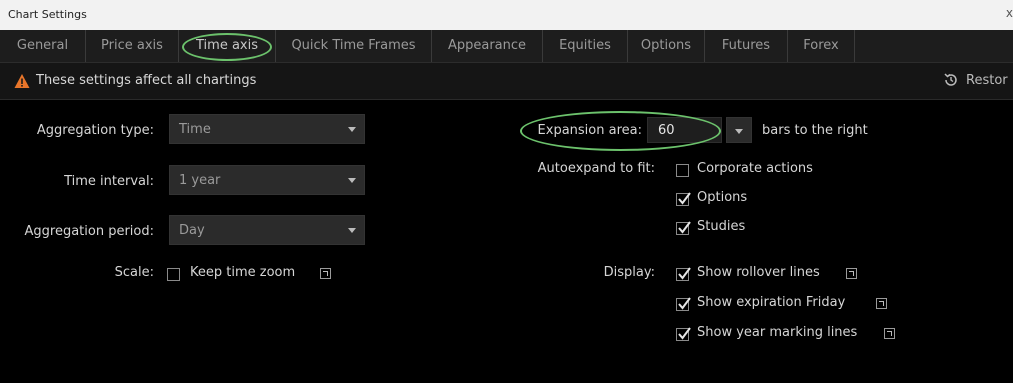 The height and width of the screenshot is (383, 1013). What do you see at coordinates (146, 80) in the screenshot?
I see `notice-message: These settings affect all chartings` at bounding box center [146, 80].